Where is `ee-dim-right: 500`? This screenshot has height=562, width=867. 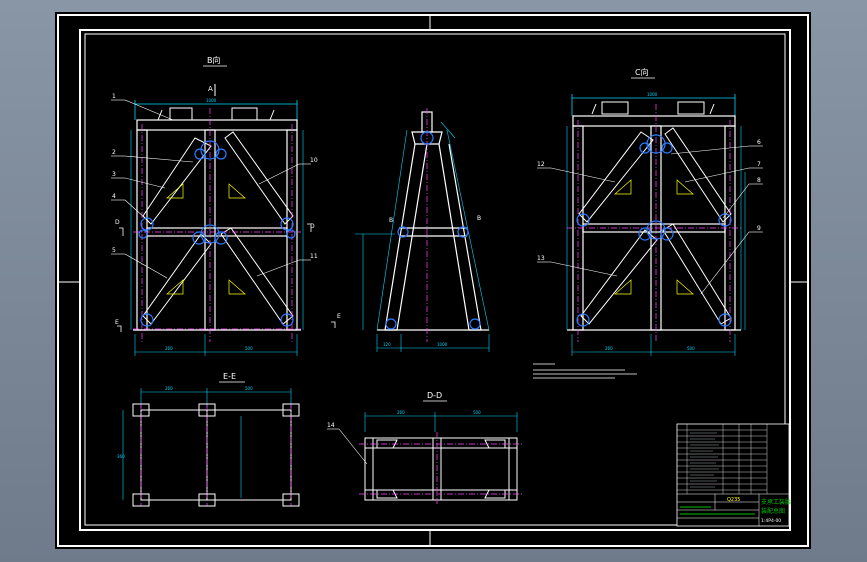 ee-dim-right: 500 is located at coordinates (249, 388).